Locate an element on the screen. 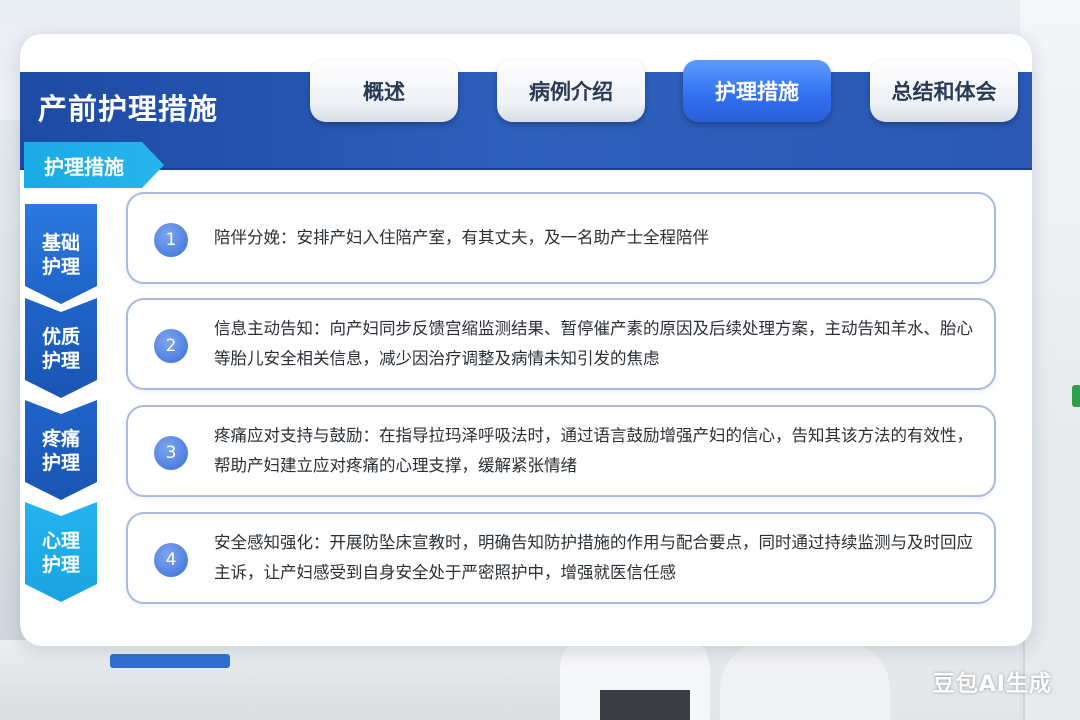 The height and width of the screenshot is (720, 1080). tab-nursing-measures: 护理措施 is located at coordinates (757, 91).